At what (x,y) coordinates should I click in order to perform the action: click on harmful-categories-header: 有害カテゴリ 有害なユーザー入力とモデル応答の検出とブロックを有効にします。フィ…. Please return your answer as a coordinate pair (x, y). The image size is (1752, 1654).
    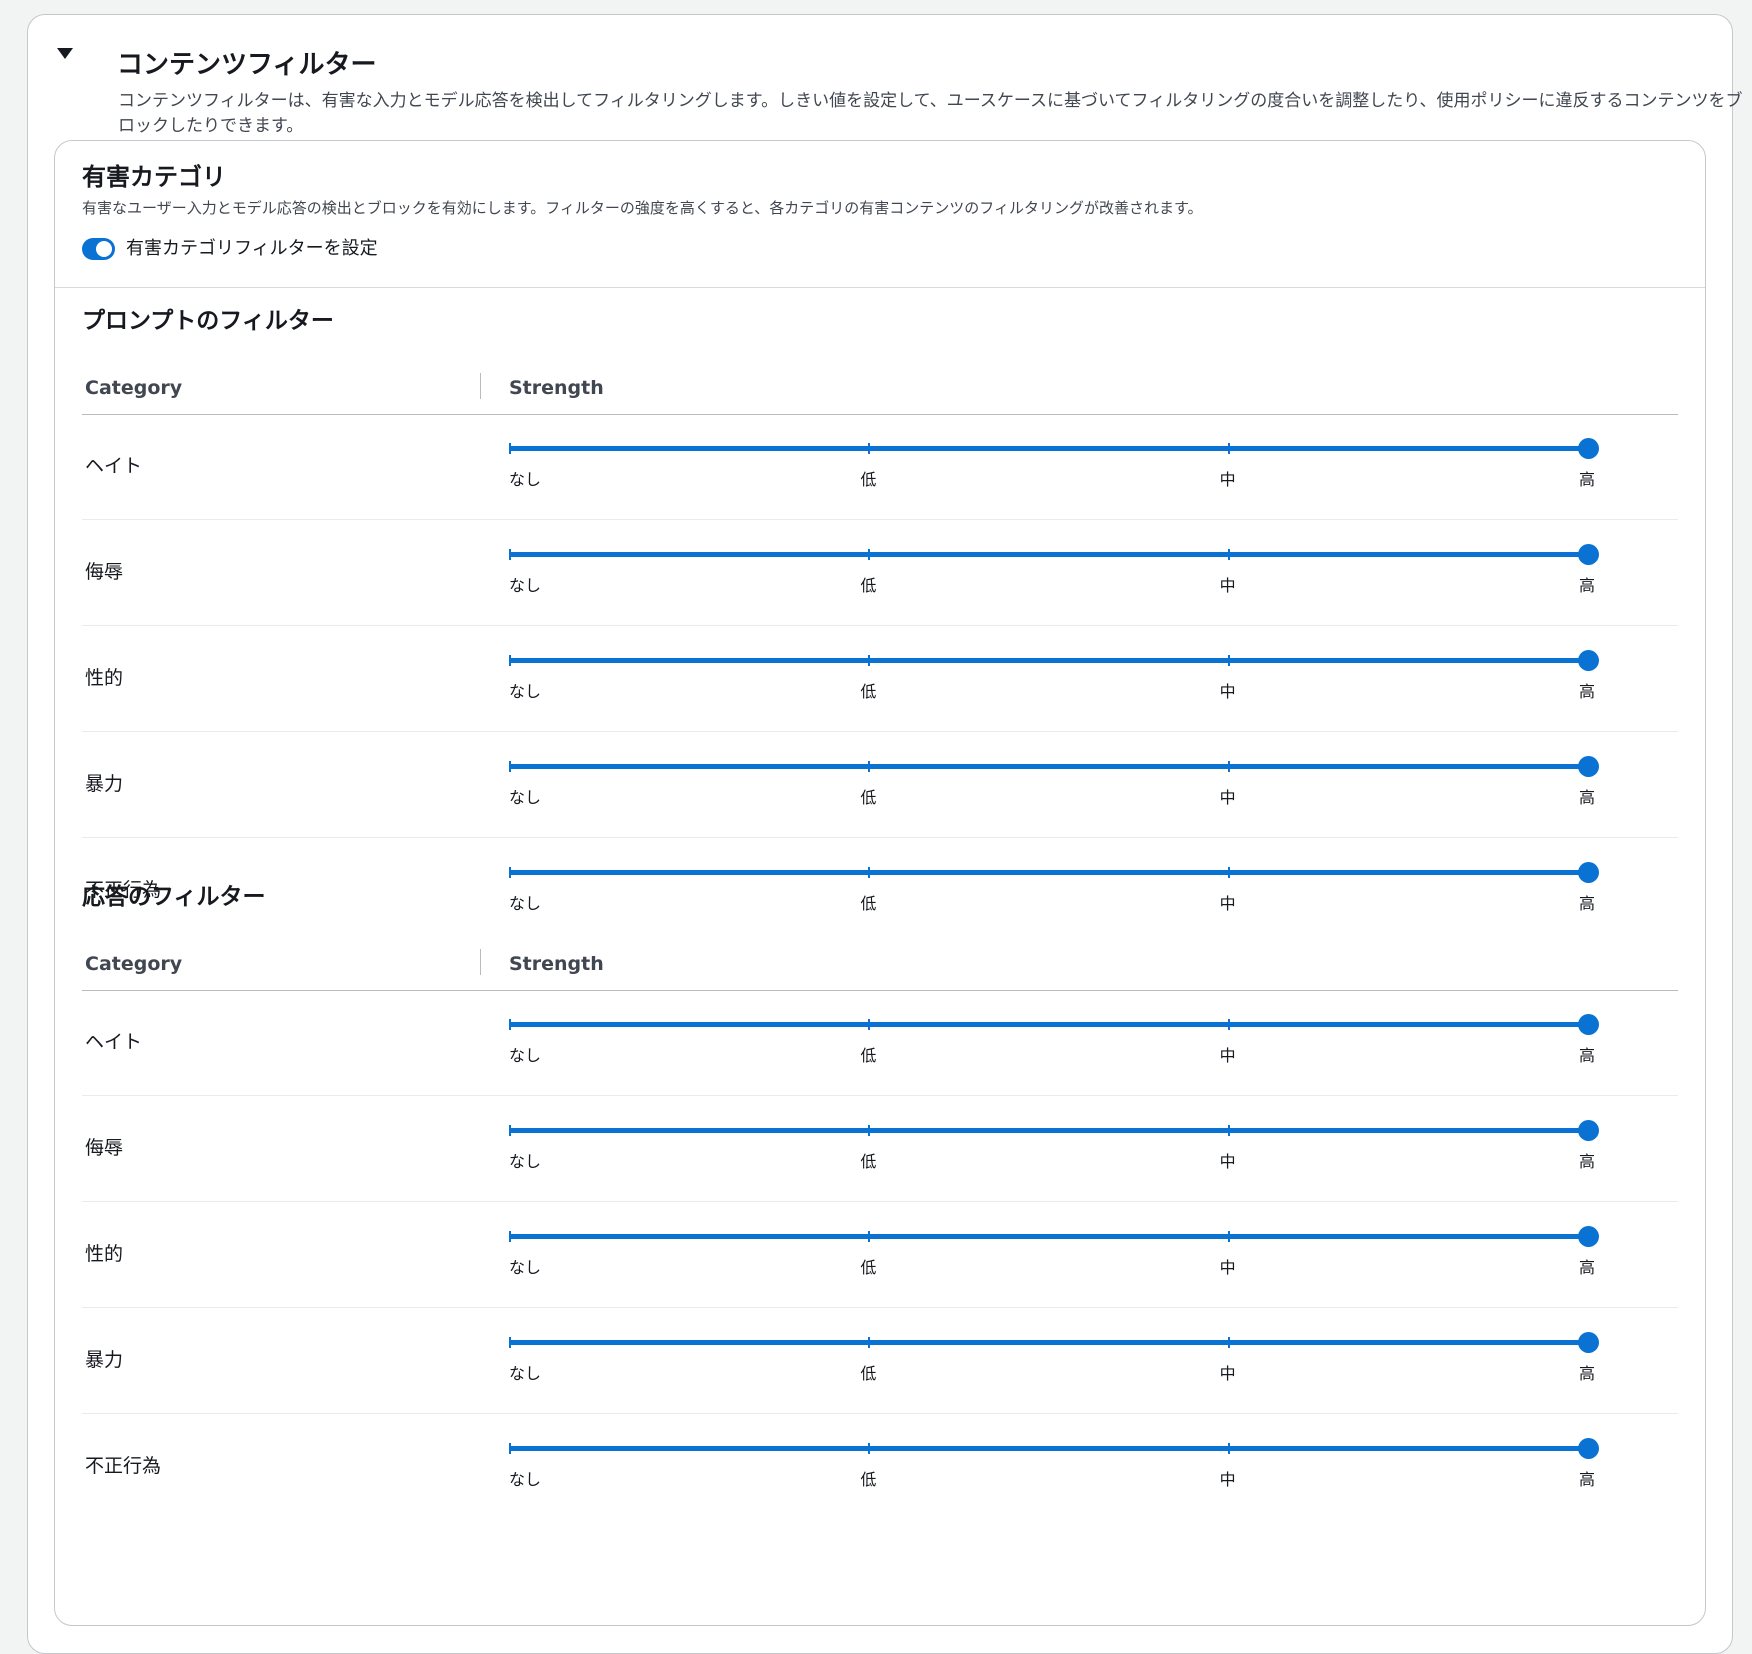
    Looking at the image, I should click on (880, 214).